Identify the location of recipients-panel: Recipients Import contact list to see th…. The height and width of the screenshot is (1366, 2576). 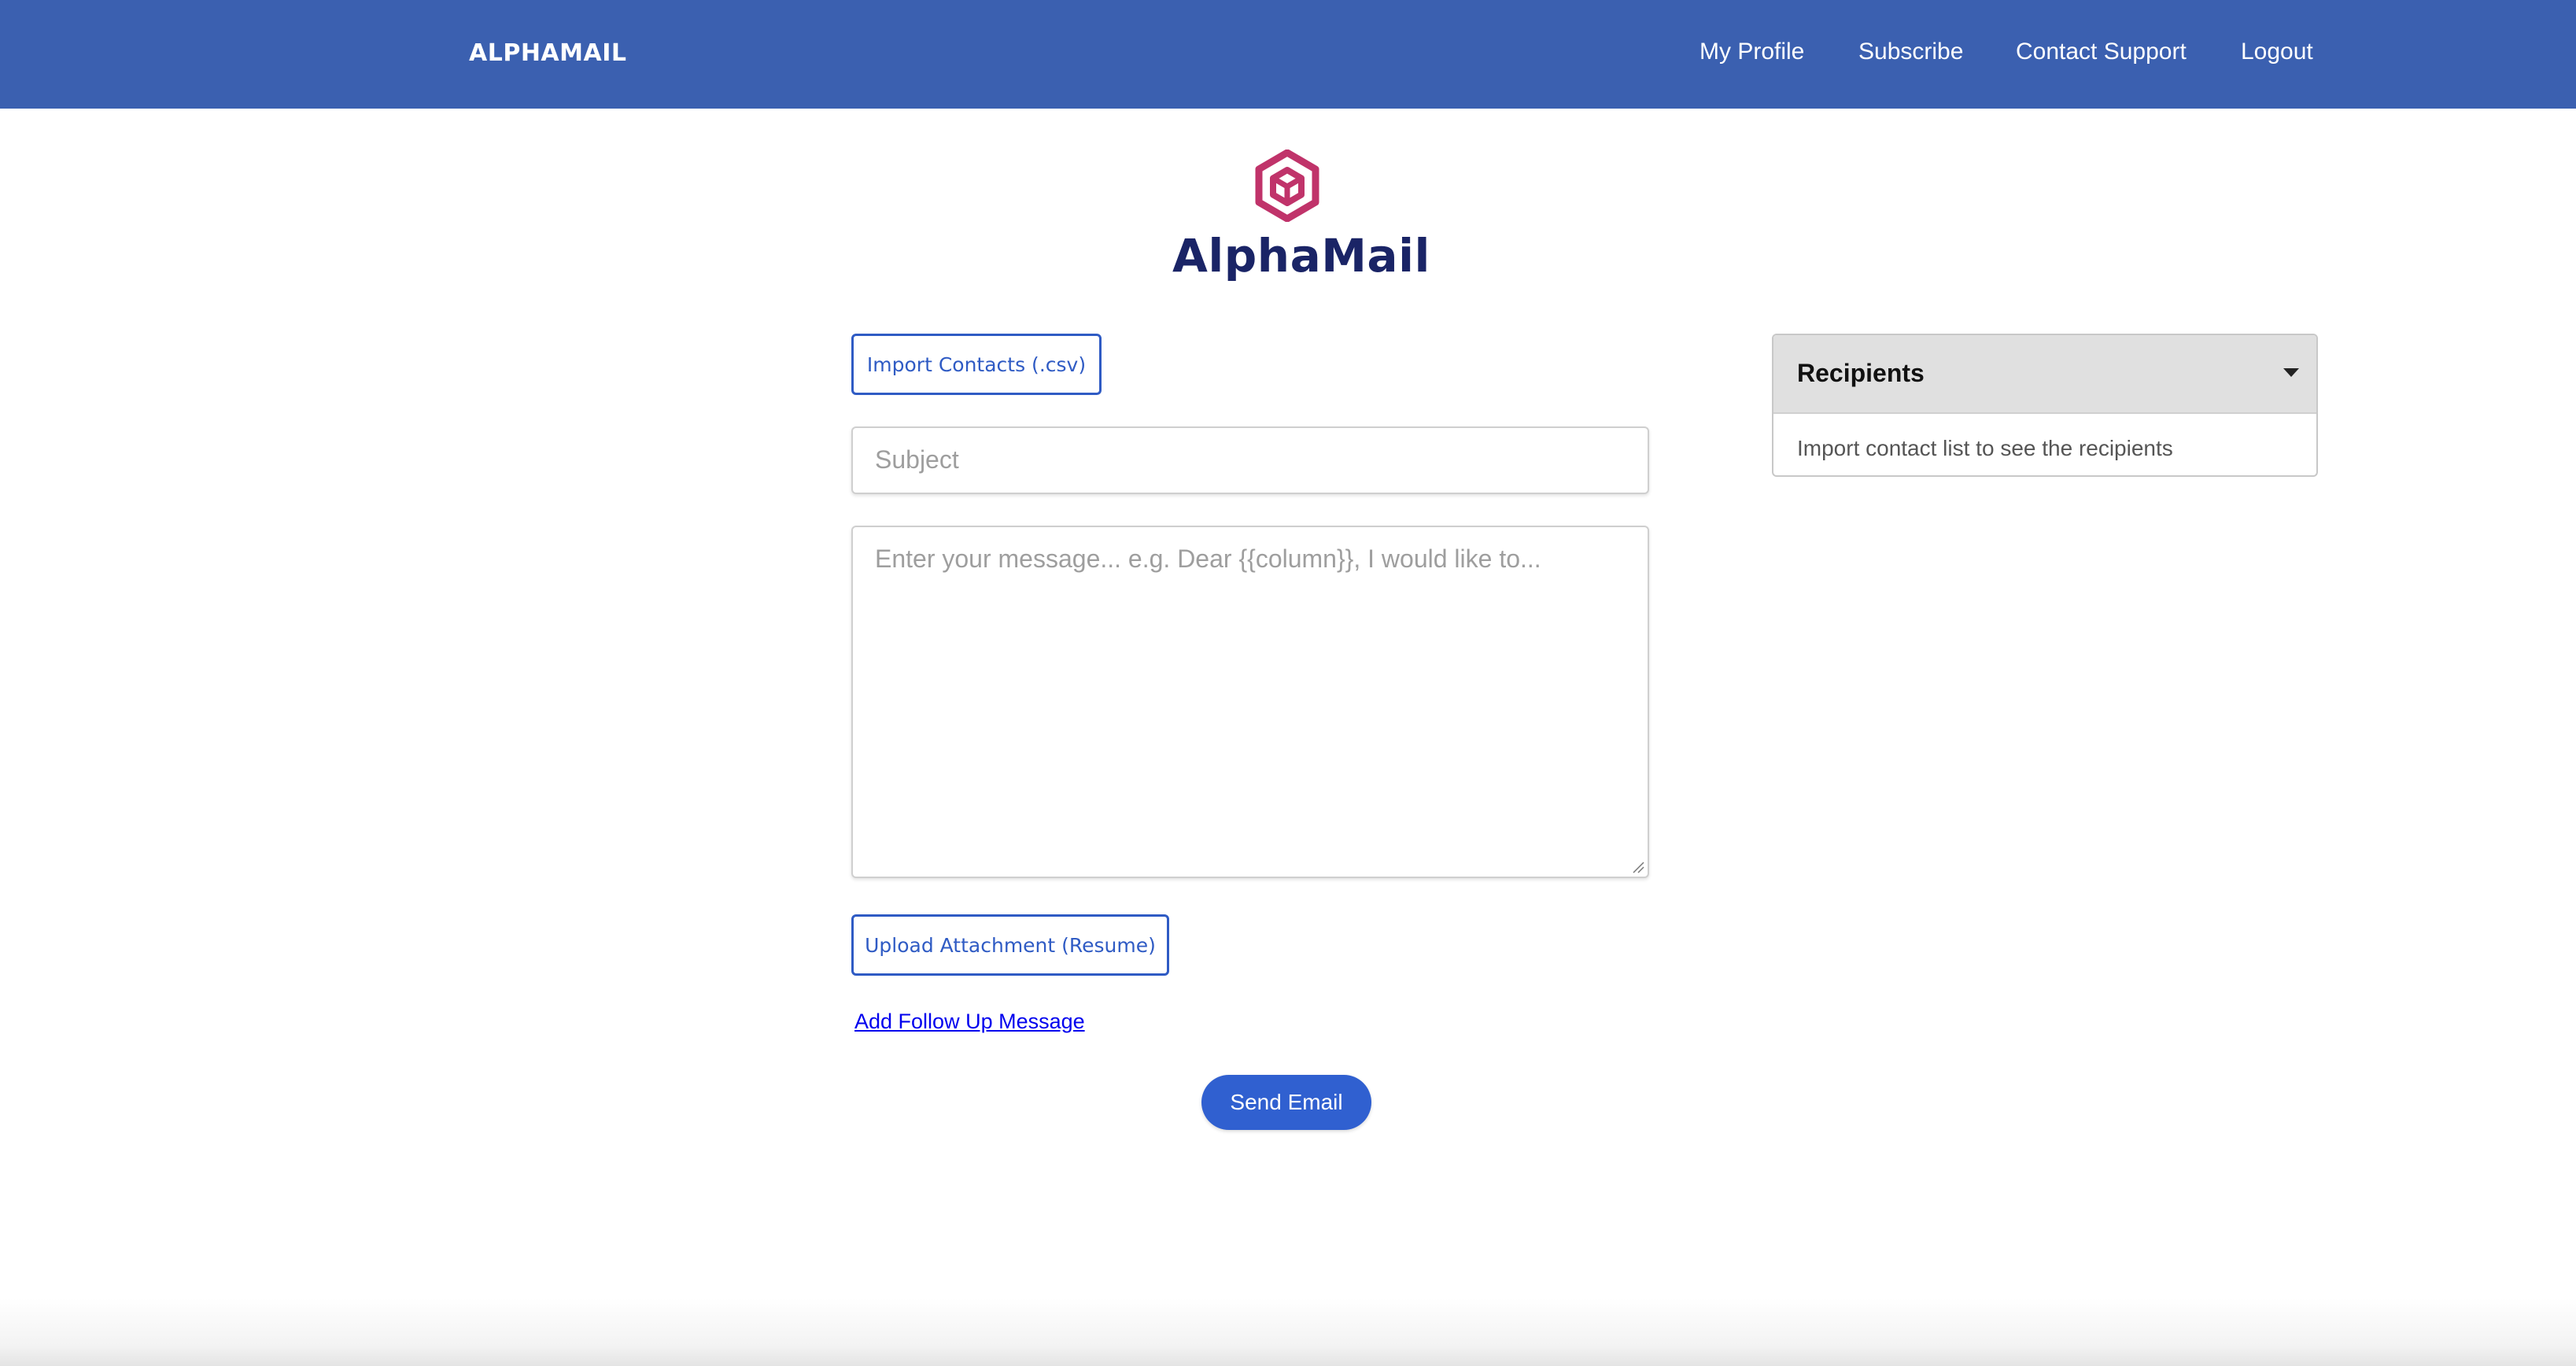
(2045, 405).